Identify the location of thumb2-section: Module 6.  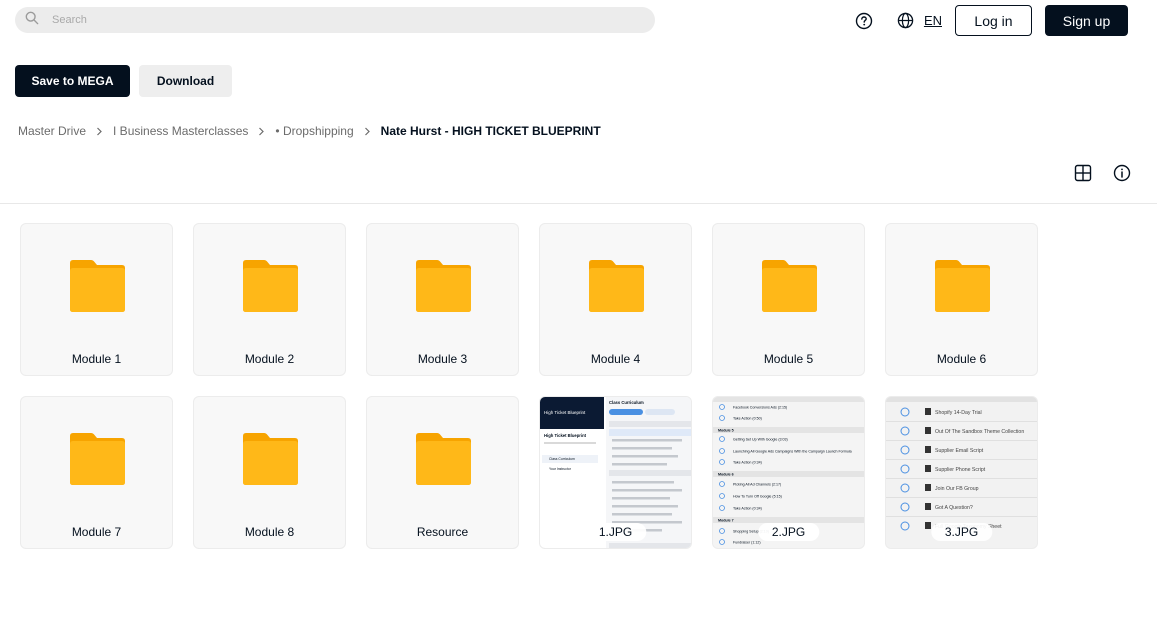
(726, 475).